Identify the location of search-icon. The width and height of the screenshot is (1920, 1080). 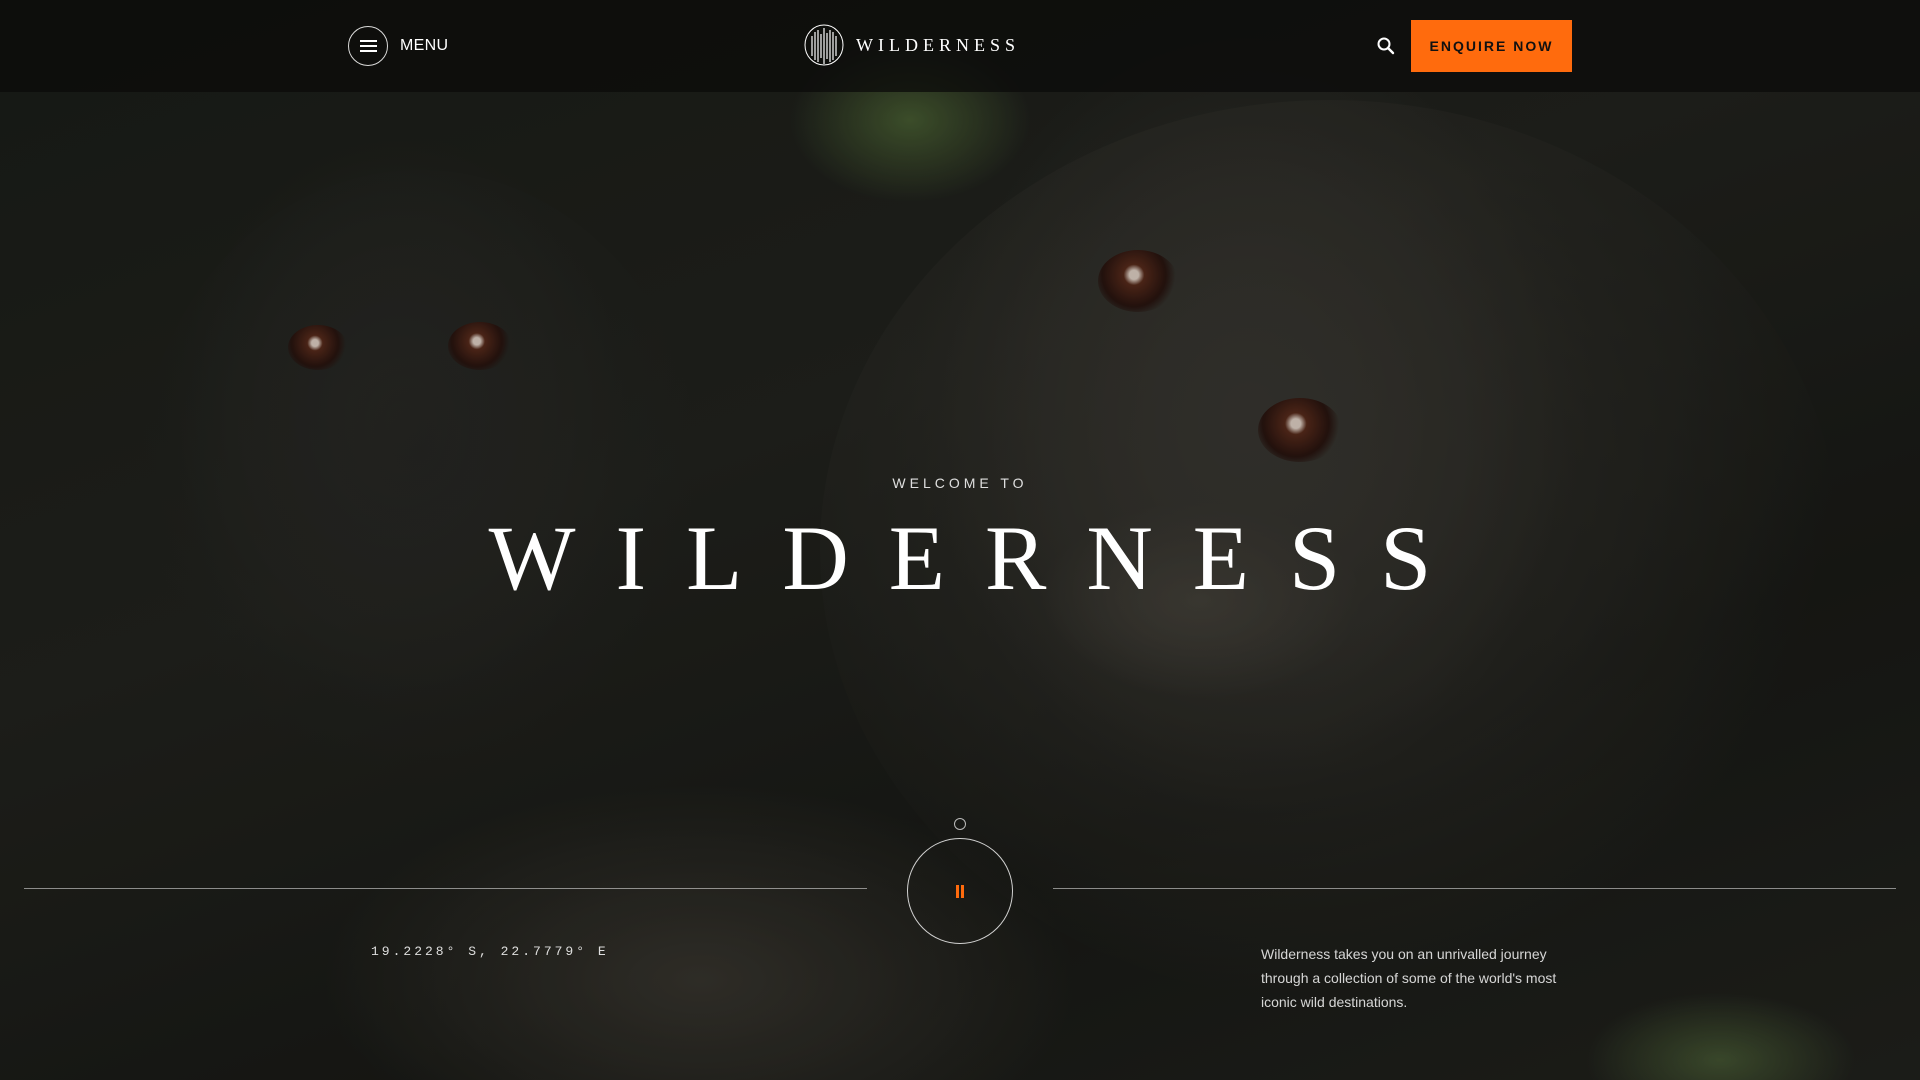
(1386, 46).